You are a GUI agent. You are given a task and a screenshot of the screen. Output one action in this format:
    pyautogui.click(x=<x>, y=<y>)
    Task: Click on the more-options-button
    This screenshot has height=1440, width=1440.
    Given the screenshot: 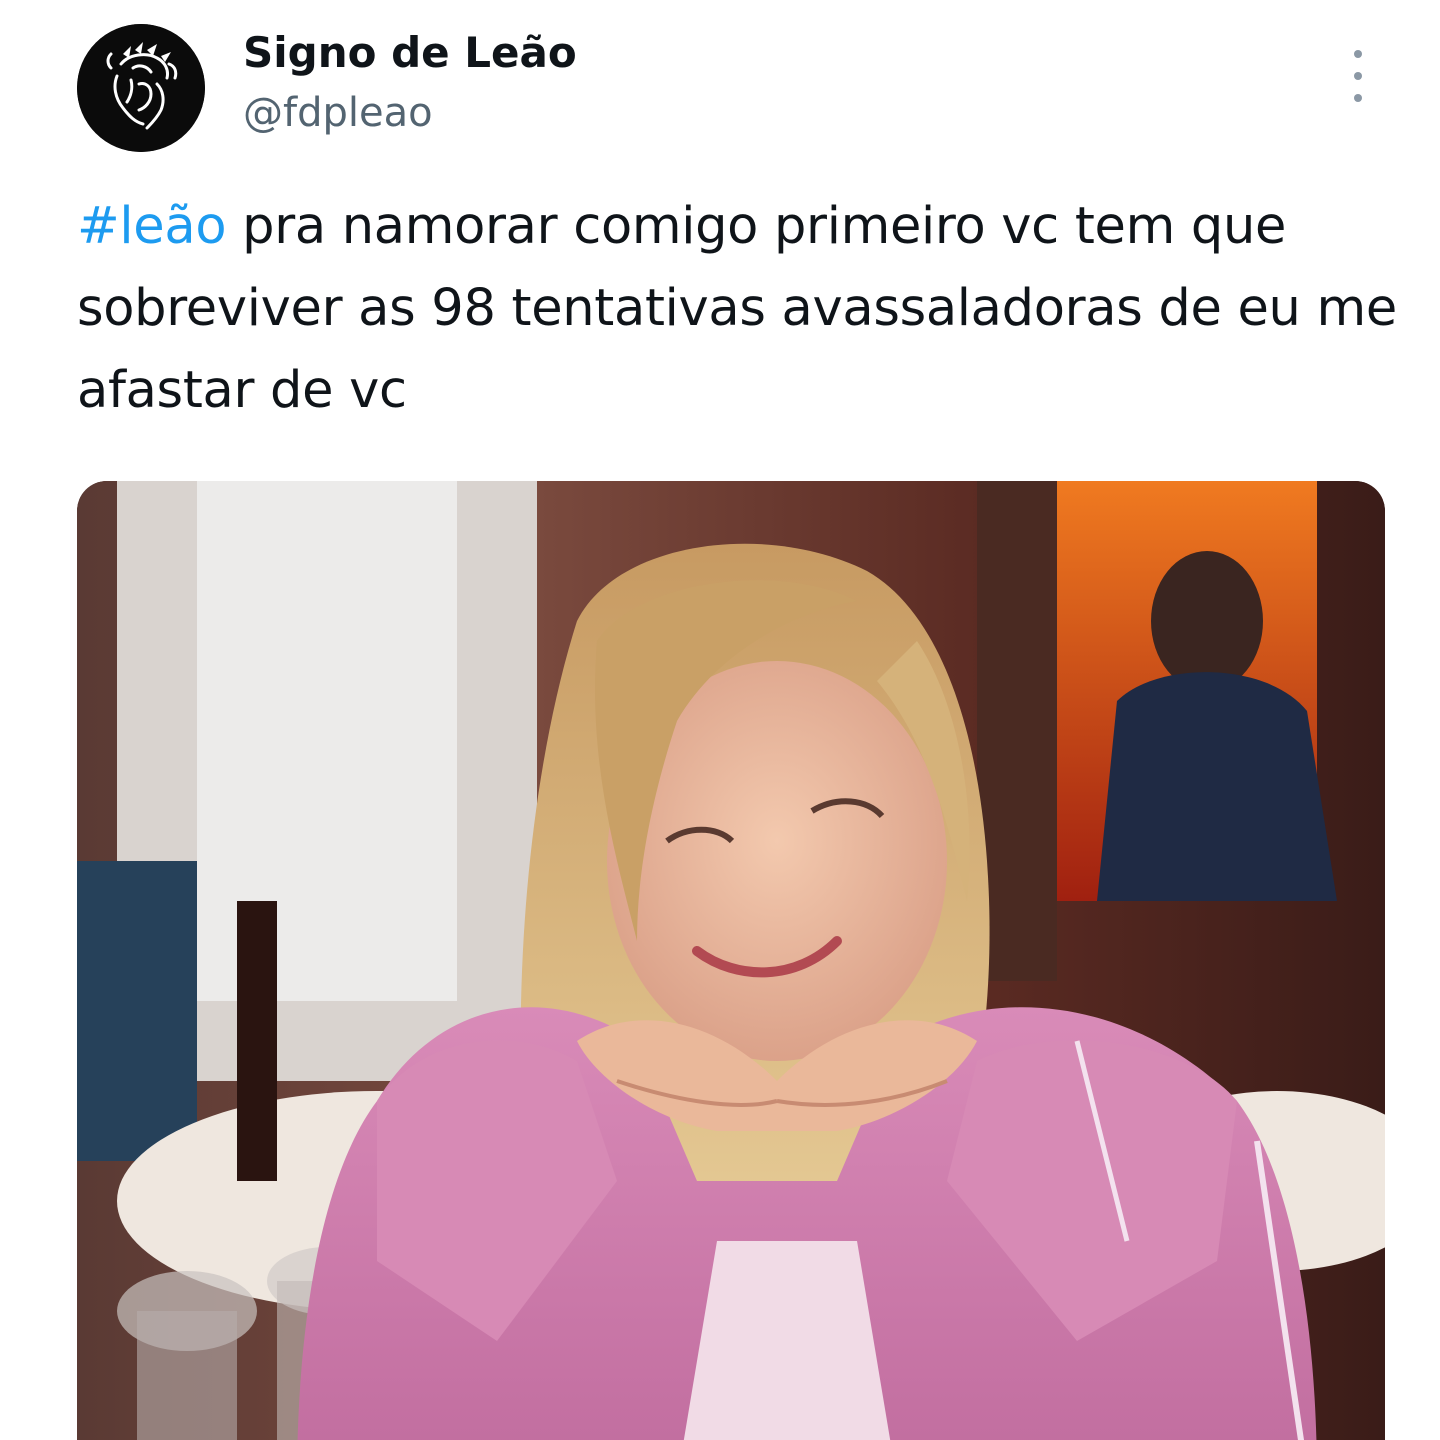 What is the action you would take?
    pyautogui.click(x=1358, y=76)
    